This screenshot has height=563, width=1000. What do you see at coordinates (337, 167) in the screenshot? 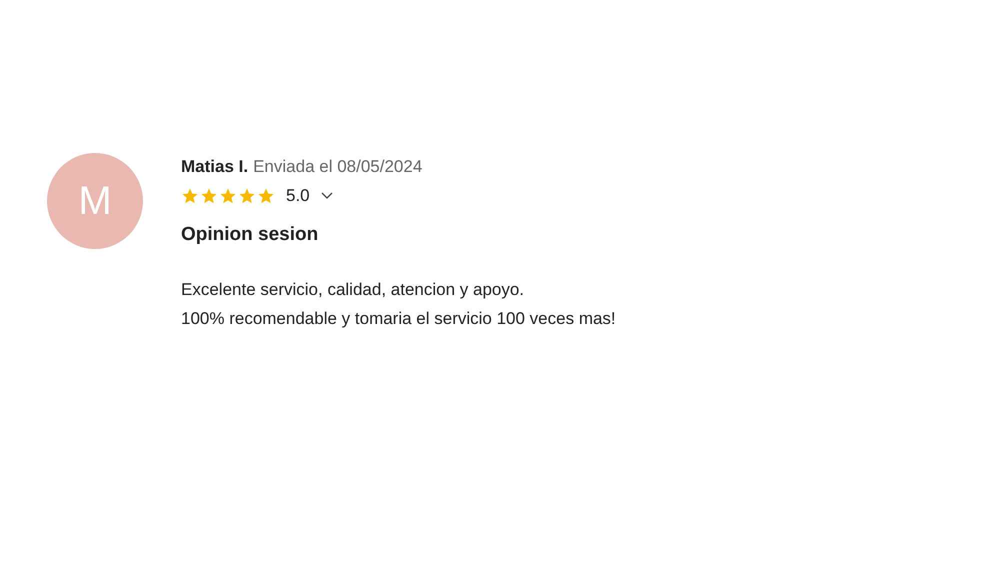
I see `sent-date: Enviada el 08/05/2024` at bounding box center [337, 167].